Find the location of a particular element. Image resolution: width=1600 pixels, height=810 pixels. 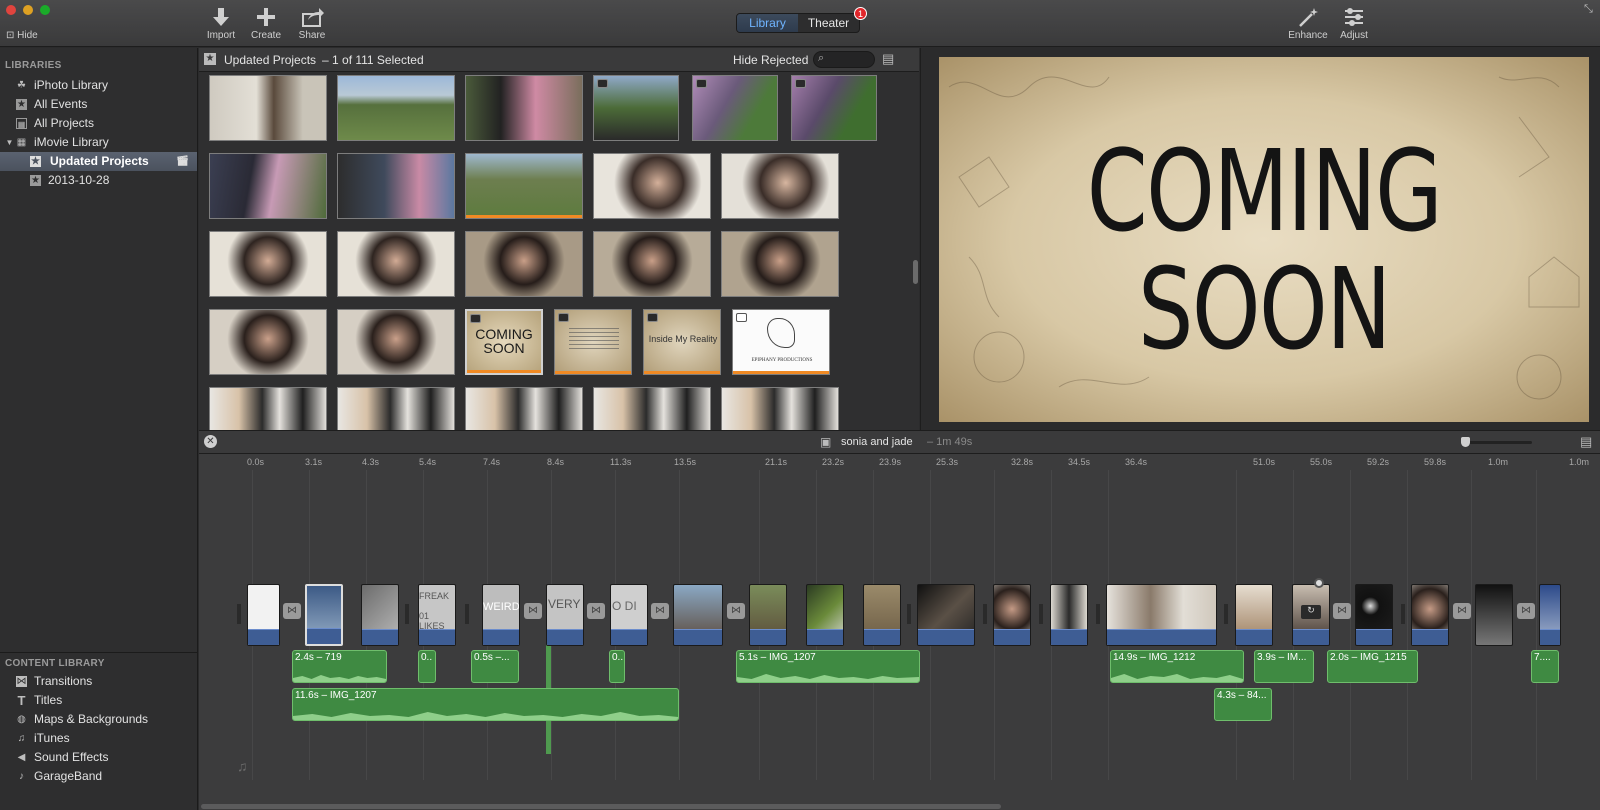

sidebar-item-garageband: ♪ GarageBand is located at coordinates (98, 776).